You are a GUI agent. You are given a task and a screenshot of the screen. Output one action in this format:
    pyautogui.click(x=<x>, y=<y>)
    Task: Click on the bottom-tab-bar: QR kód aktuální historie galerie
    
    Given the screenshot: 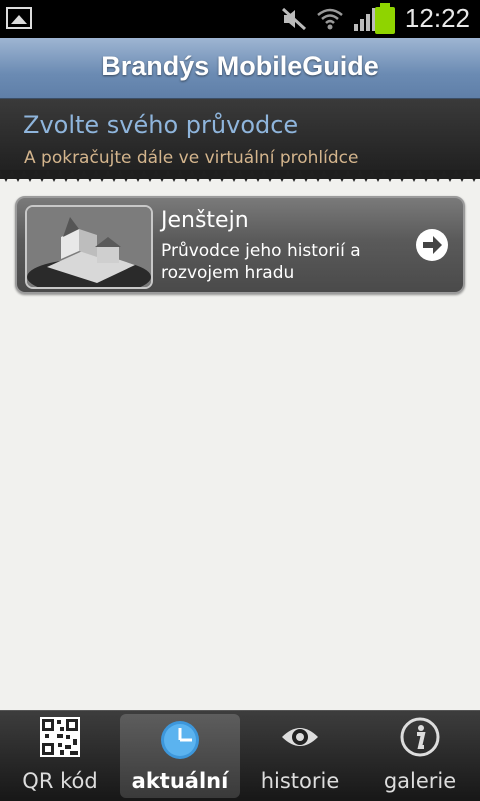 What is the action you would take?
    pyautogui.click(x=240, y=755)
    